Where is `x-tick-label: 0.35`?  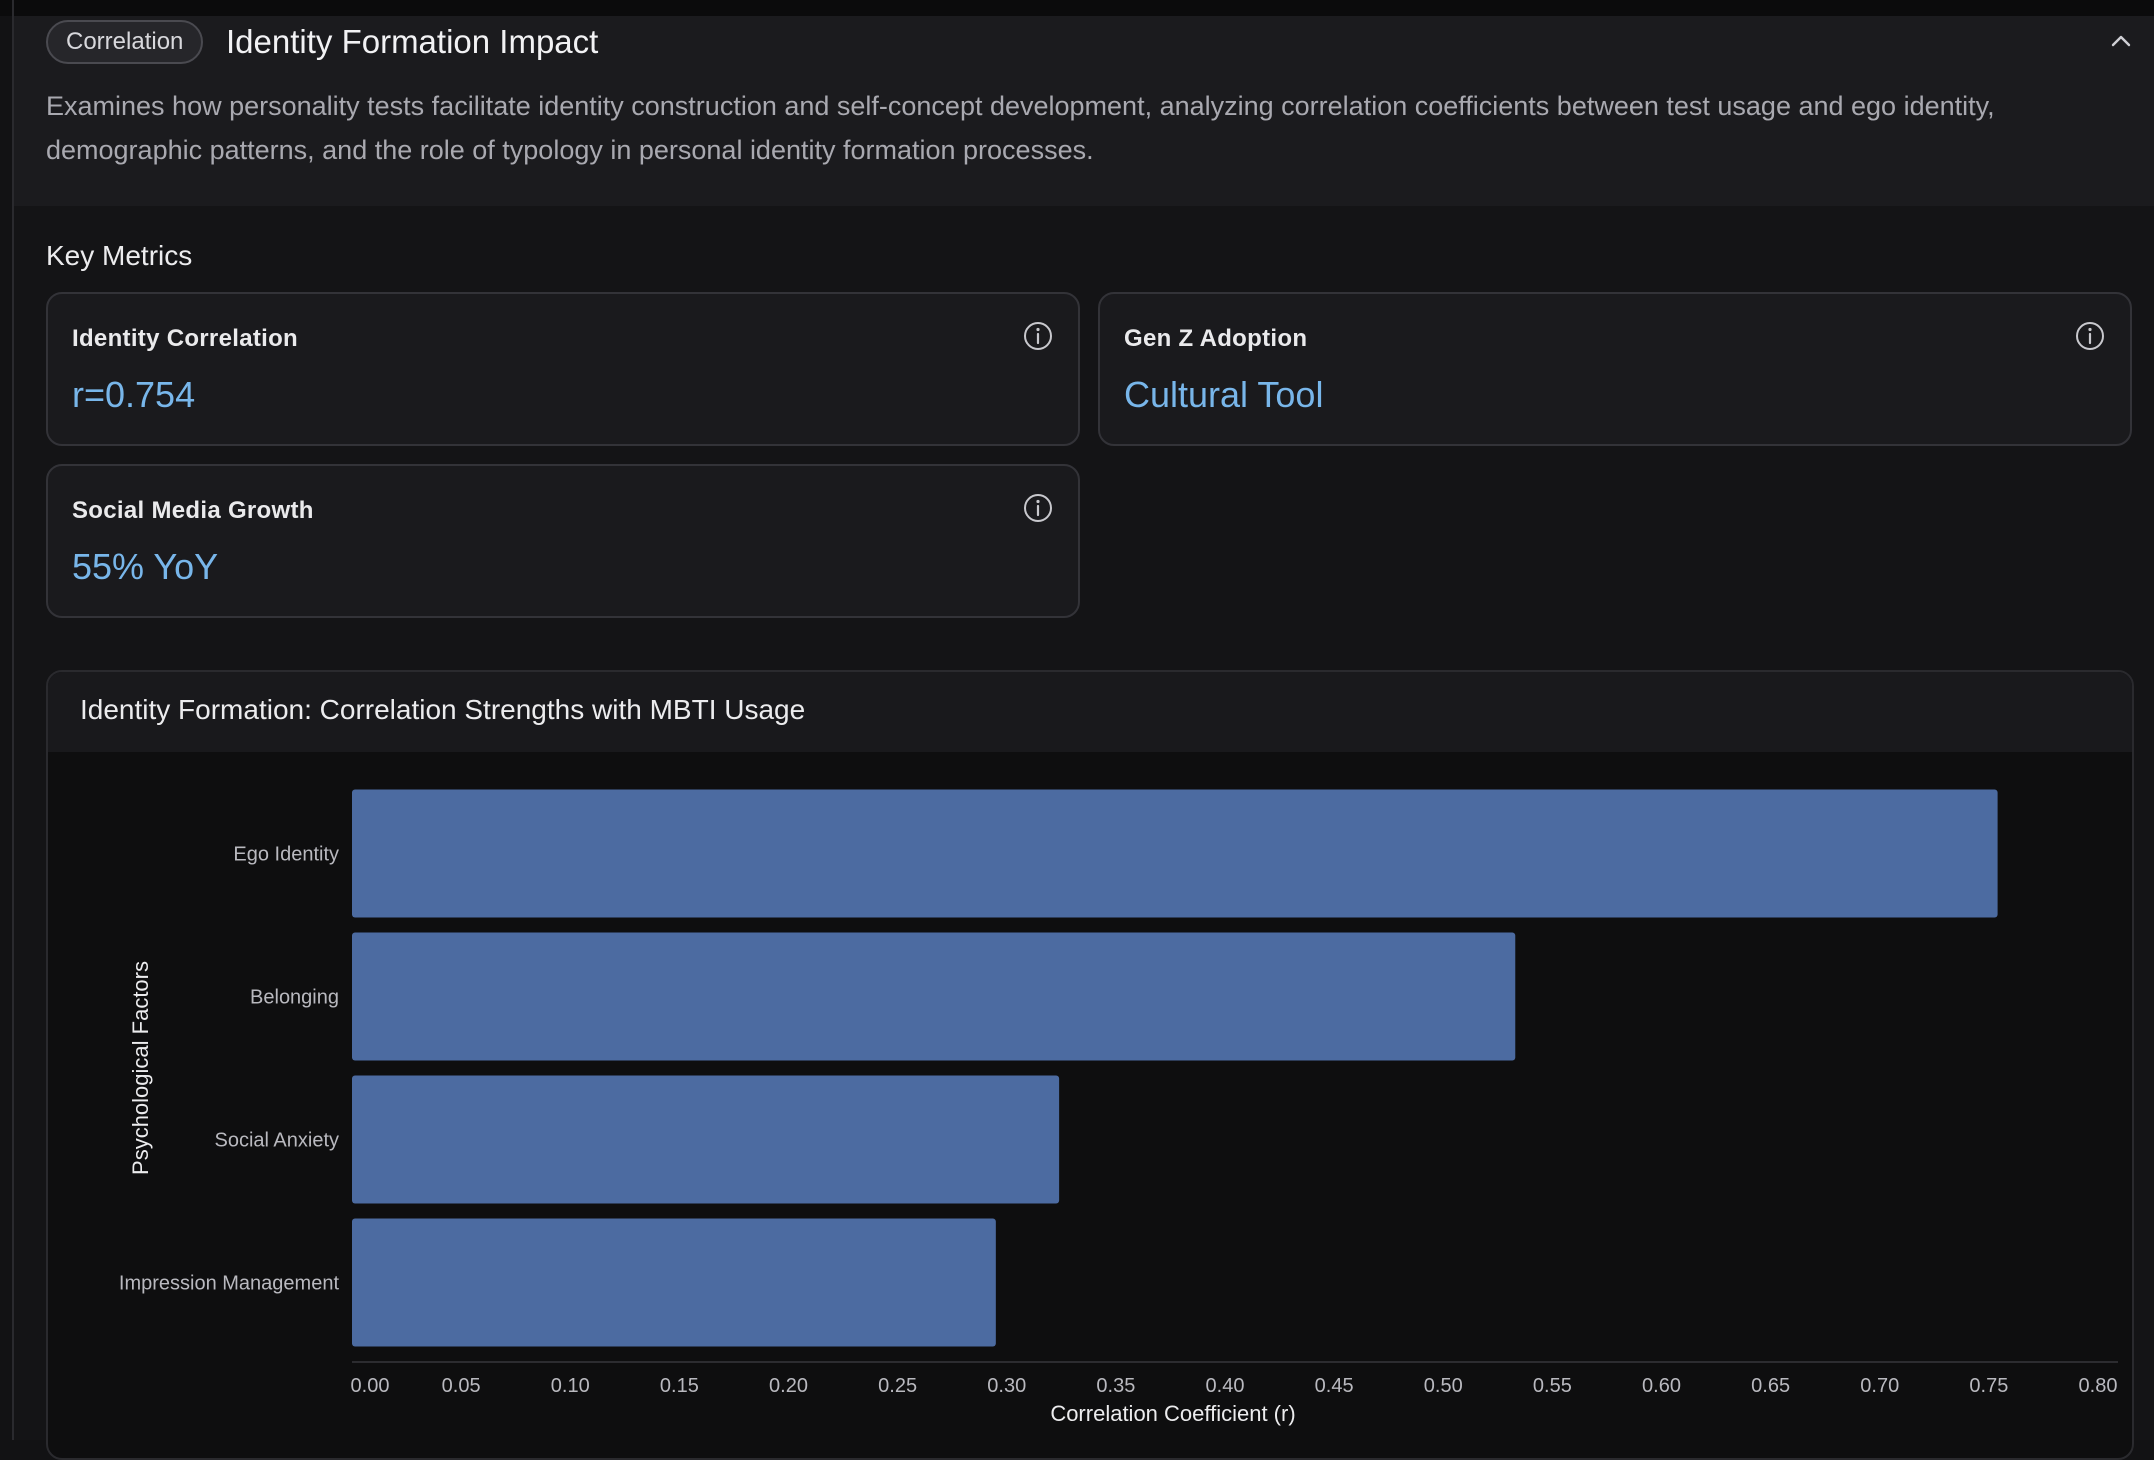 x-tick-label: 0.35 is located at coordinates (1115, 1386).